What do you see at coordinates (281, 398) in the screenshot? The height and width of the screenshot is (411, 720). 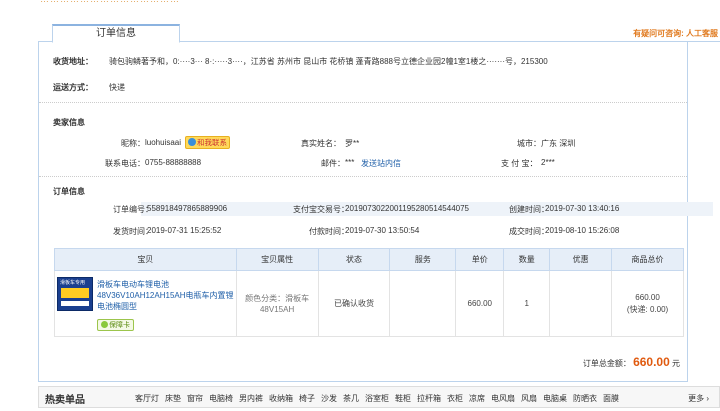 I see `hot-keyword-link: 收纳箱` at bounding box center [281, 398].